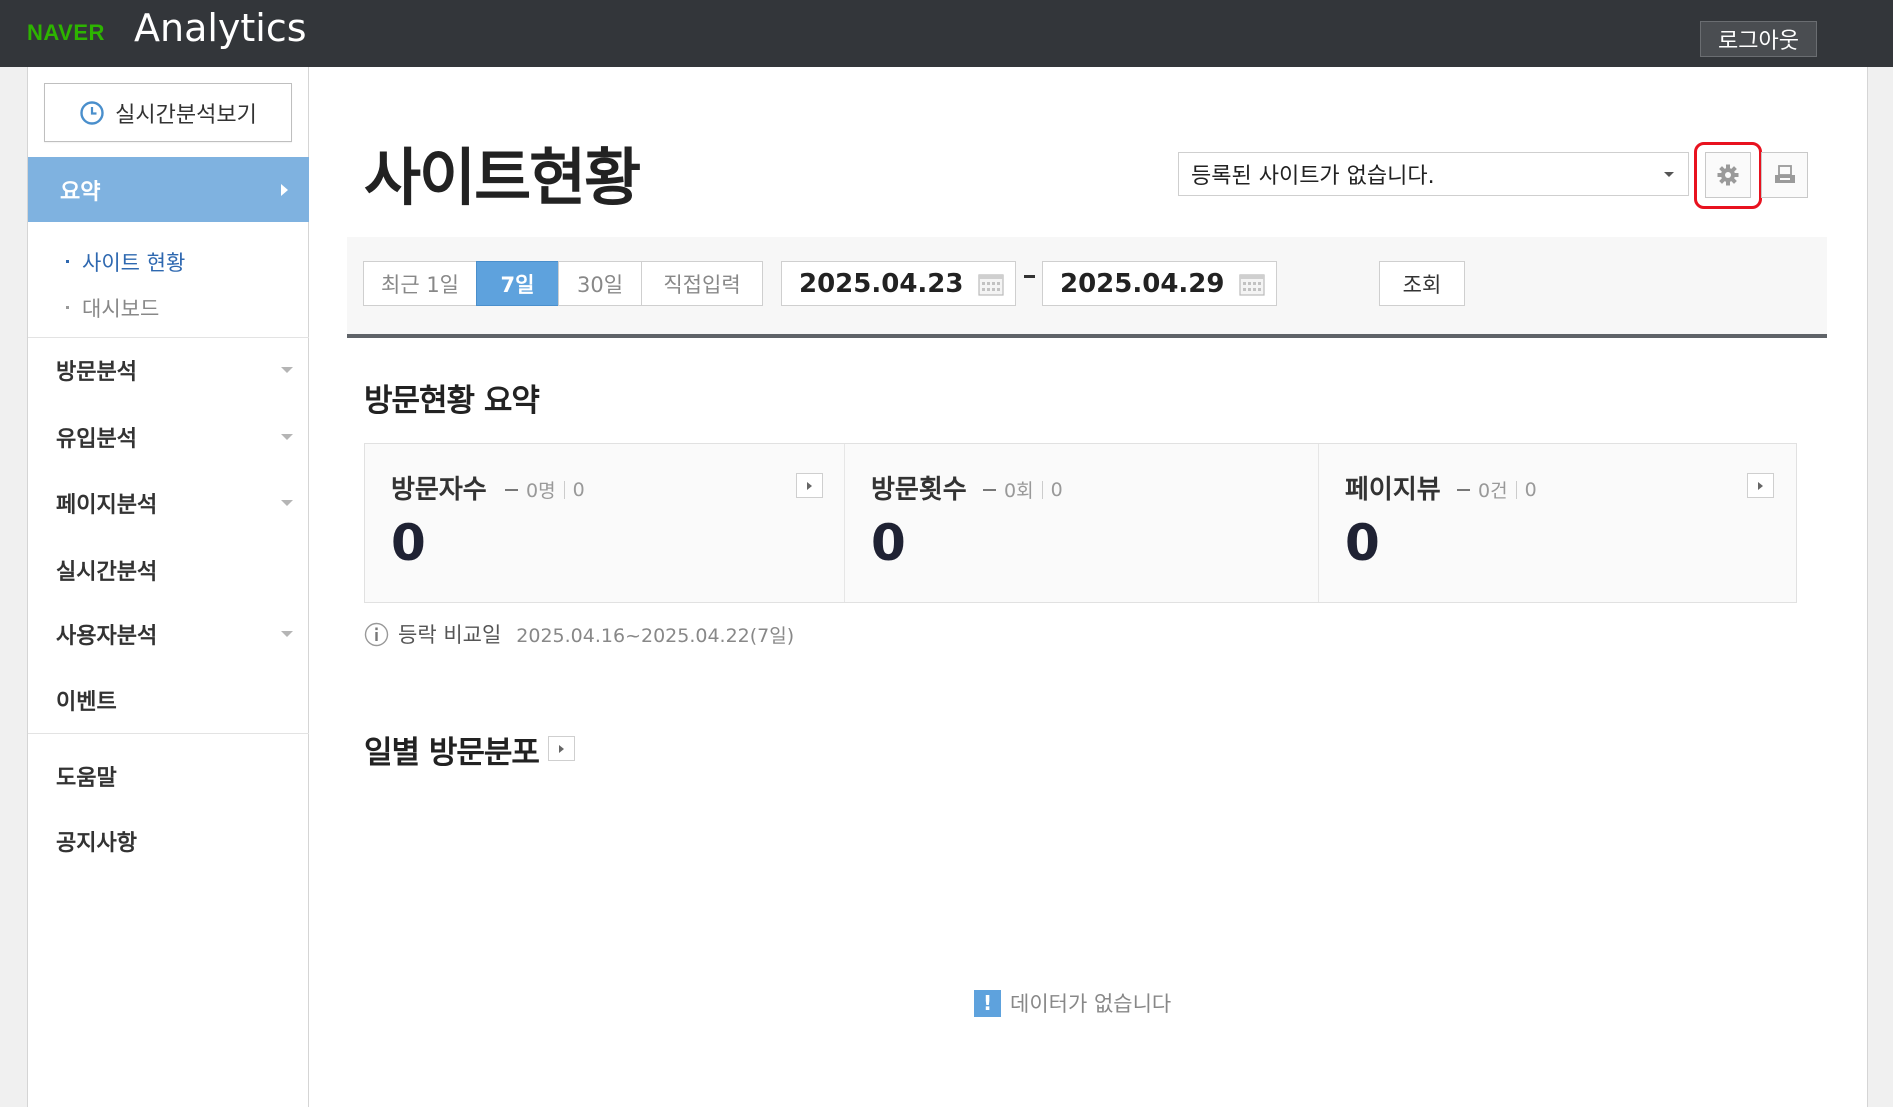 The image size is (1893, 1107). Describe the element at coordinates (96, 843) in the screenshot. I see `nav-label: 공지사항` at that location.